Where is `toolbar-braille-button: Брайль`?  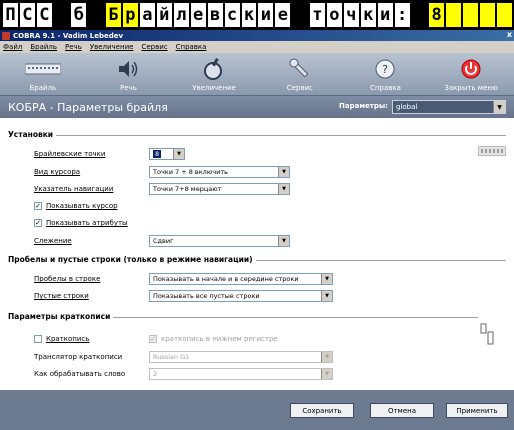 toolbar-braille-button: Брайль is located at coordinates (43, 74).